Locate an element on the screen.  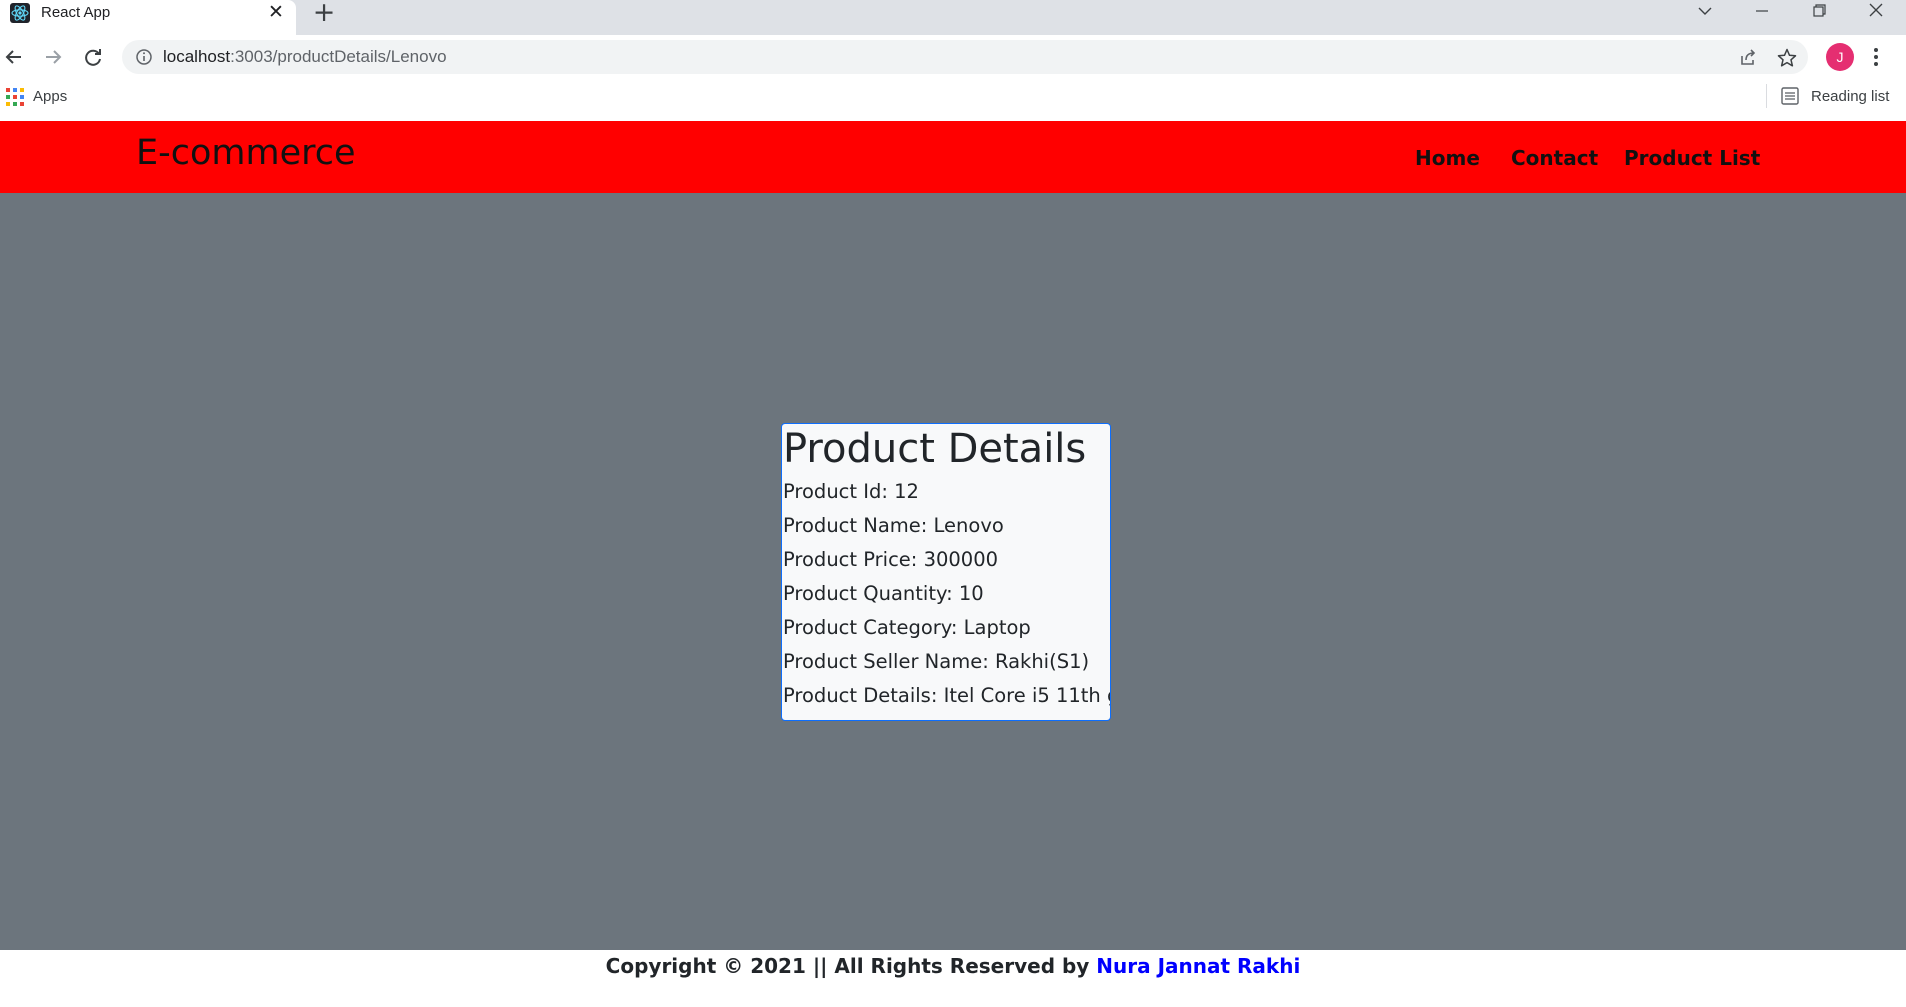
author-name: Nura Jannat Rakhi is located at coordinates (1198, 966).